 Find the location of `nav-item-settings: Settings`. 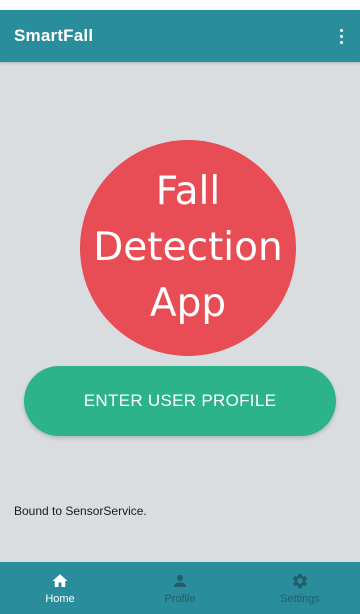

nav-item-settings: Settings is located at coordinates (300, 588).